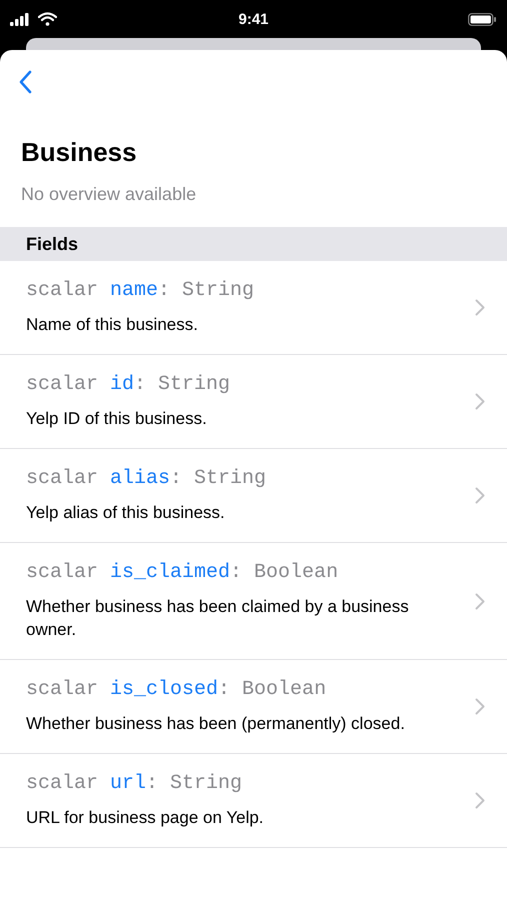 The width and height of the screenshot is (507, 900). I want to click on wifi-icon, so click(47, 19).